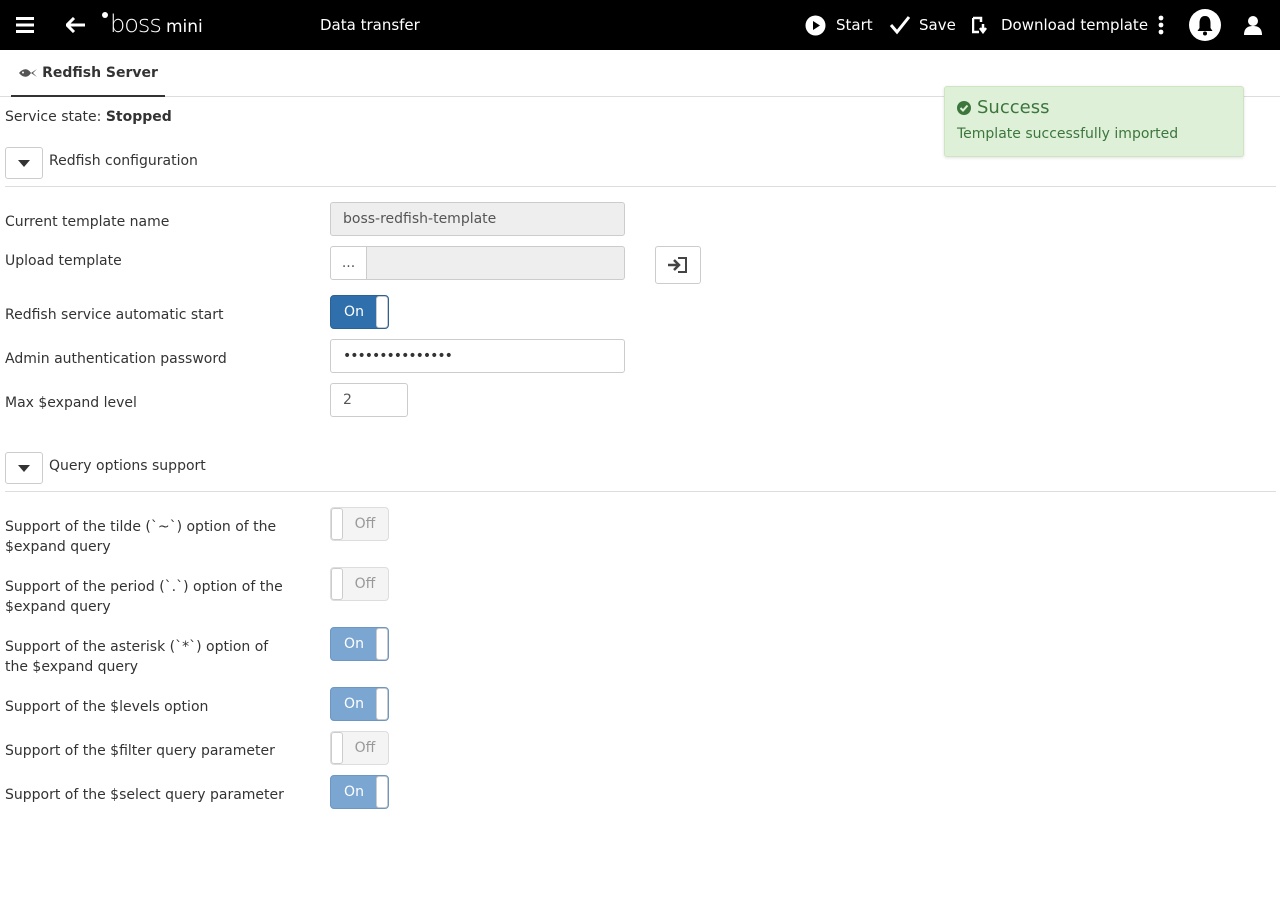 The height and width of the screenshot is (900, 1280). What do you see at coordinates (114, 315) in the screenshot?
I see `auto-start-label: Redfish service automatic start` at bounding box center [114, 315].